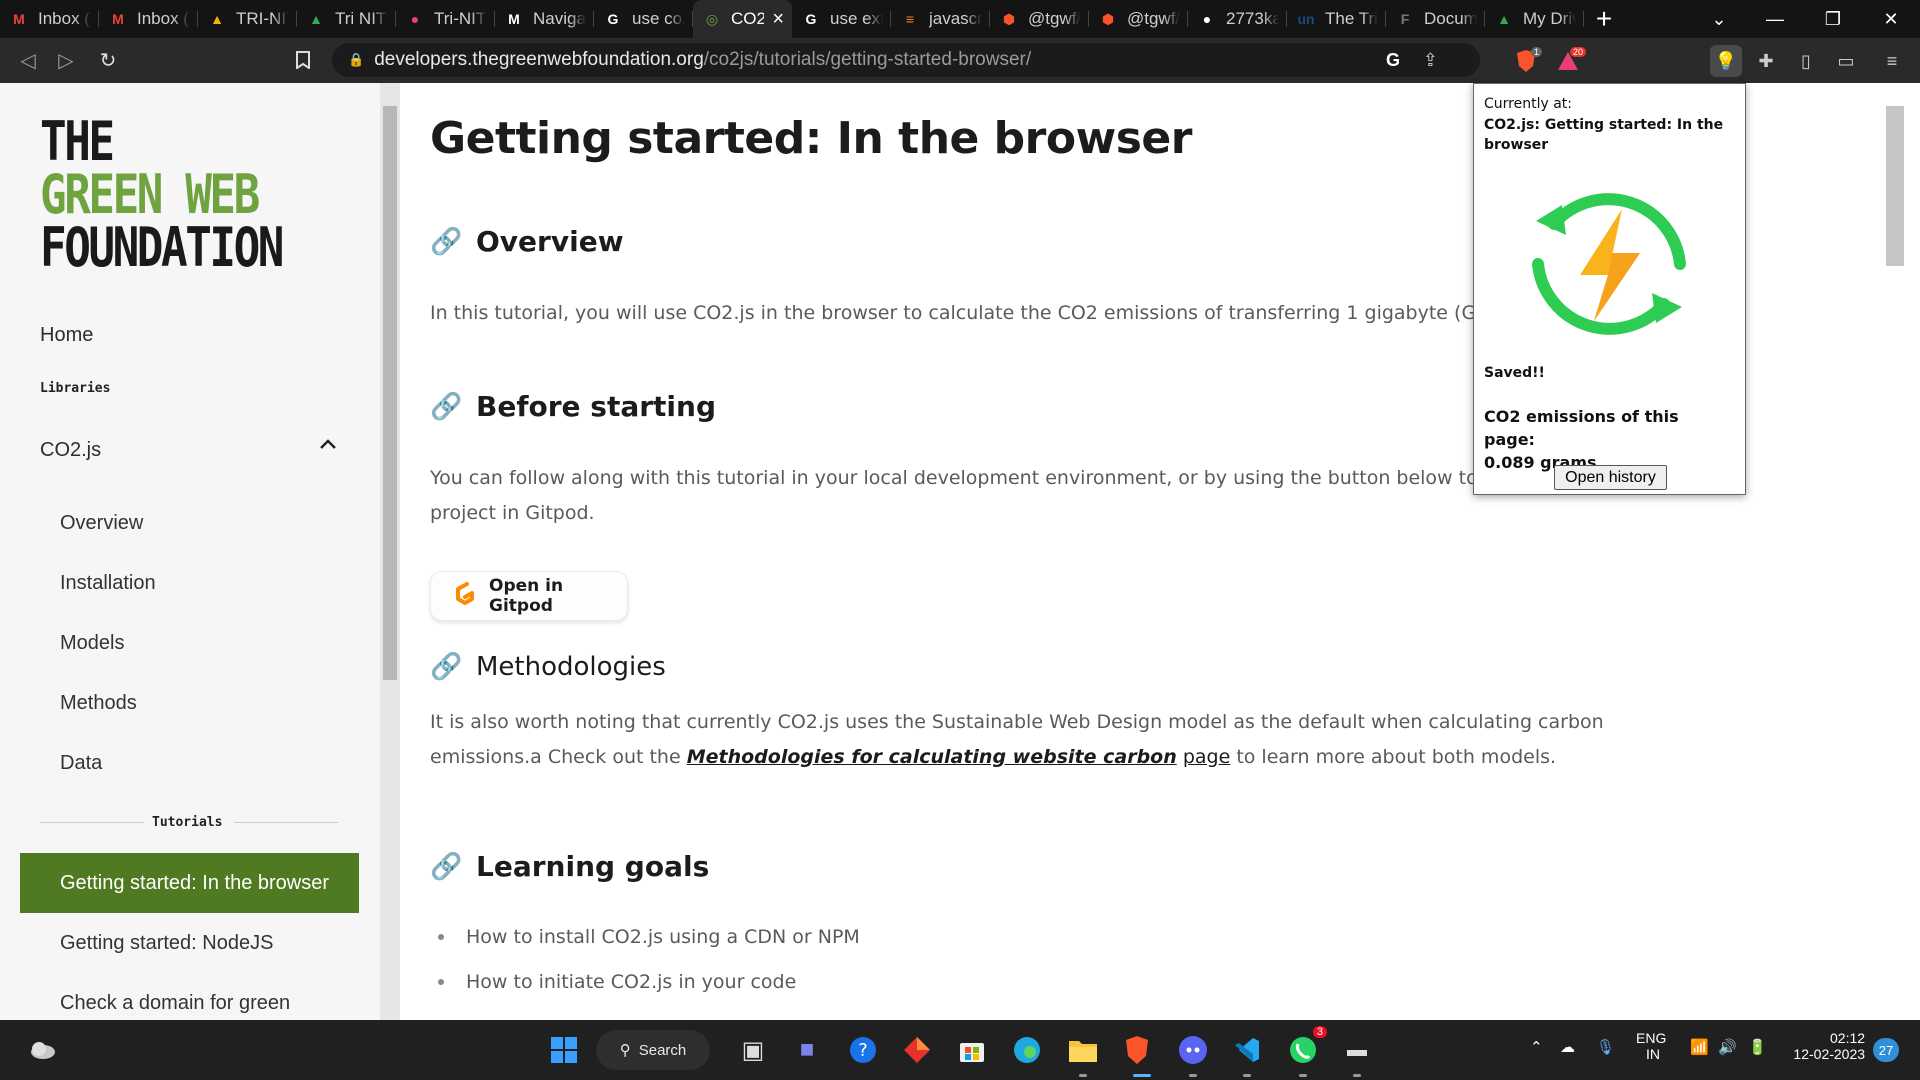 The width and height of the screenshot is (1920, 1080). Describe the element at coordinates (1137, 1050) in the screenshot. I see `brave-browser-icon` at that location.